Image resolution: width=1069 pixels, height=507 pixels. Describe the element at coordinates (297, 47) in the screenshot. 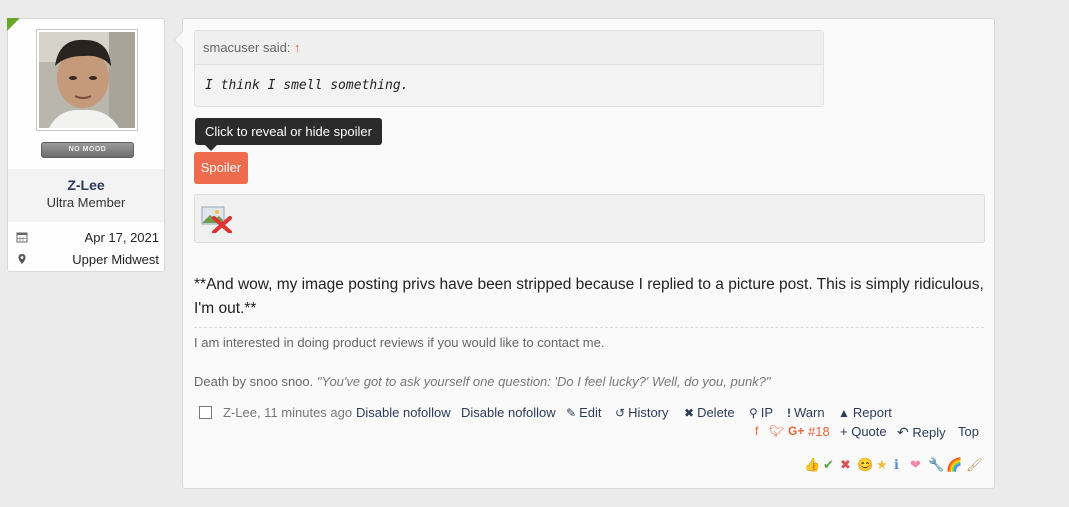

I see `quote-jump-icon: ↑` at that location.